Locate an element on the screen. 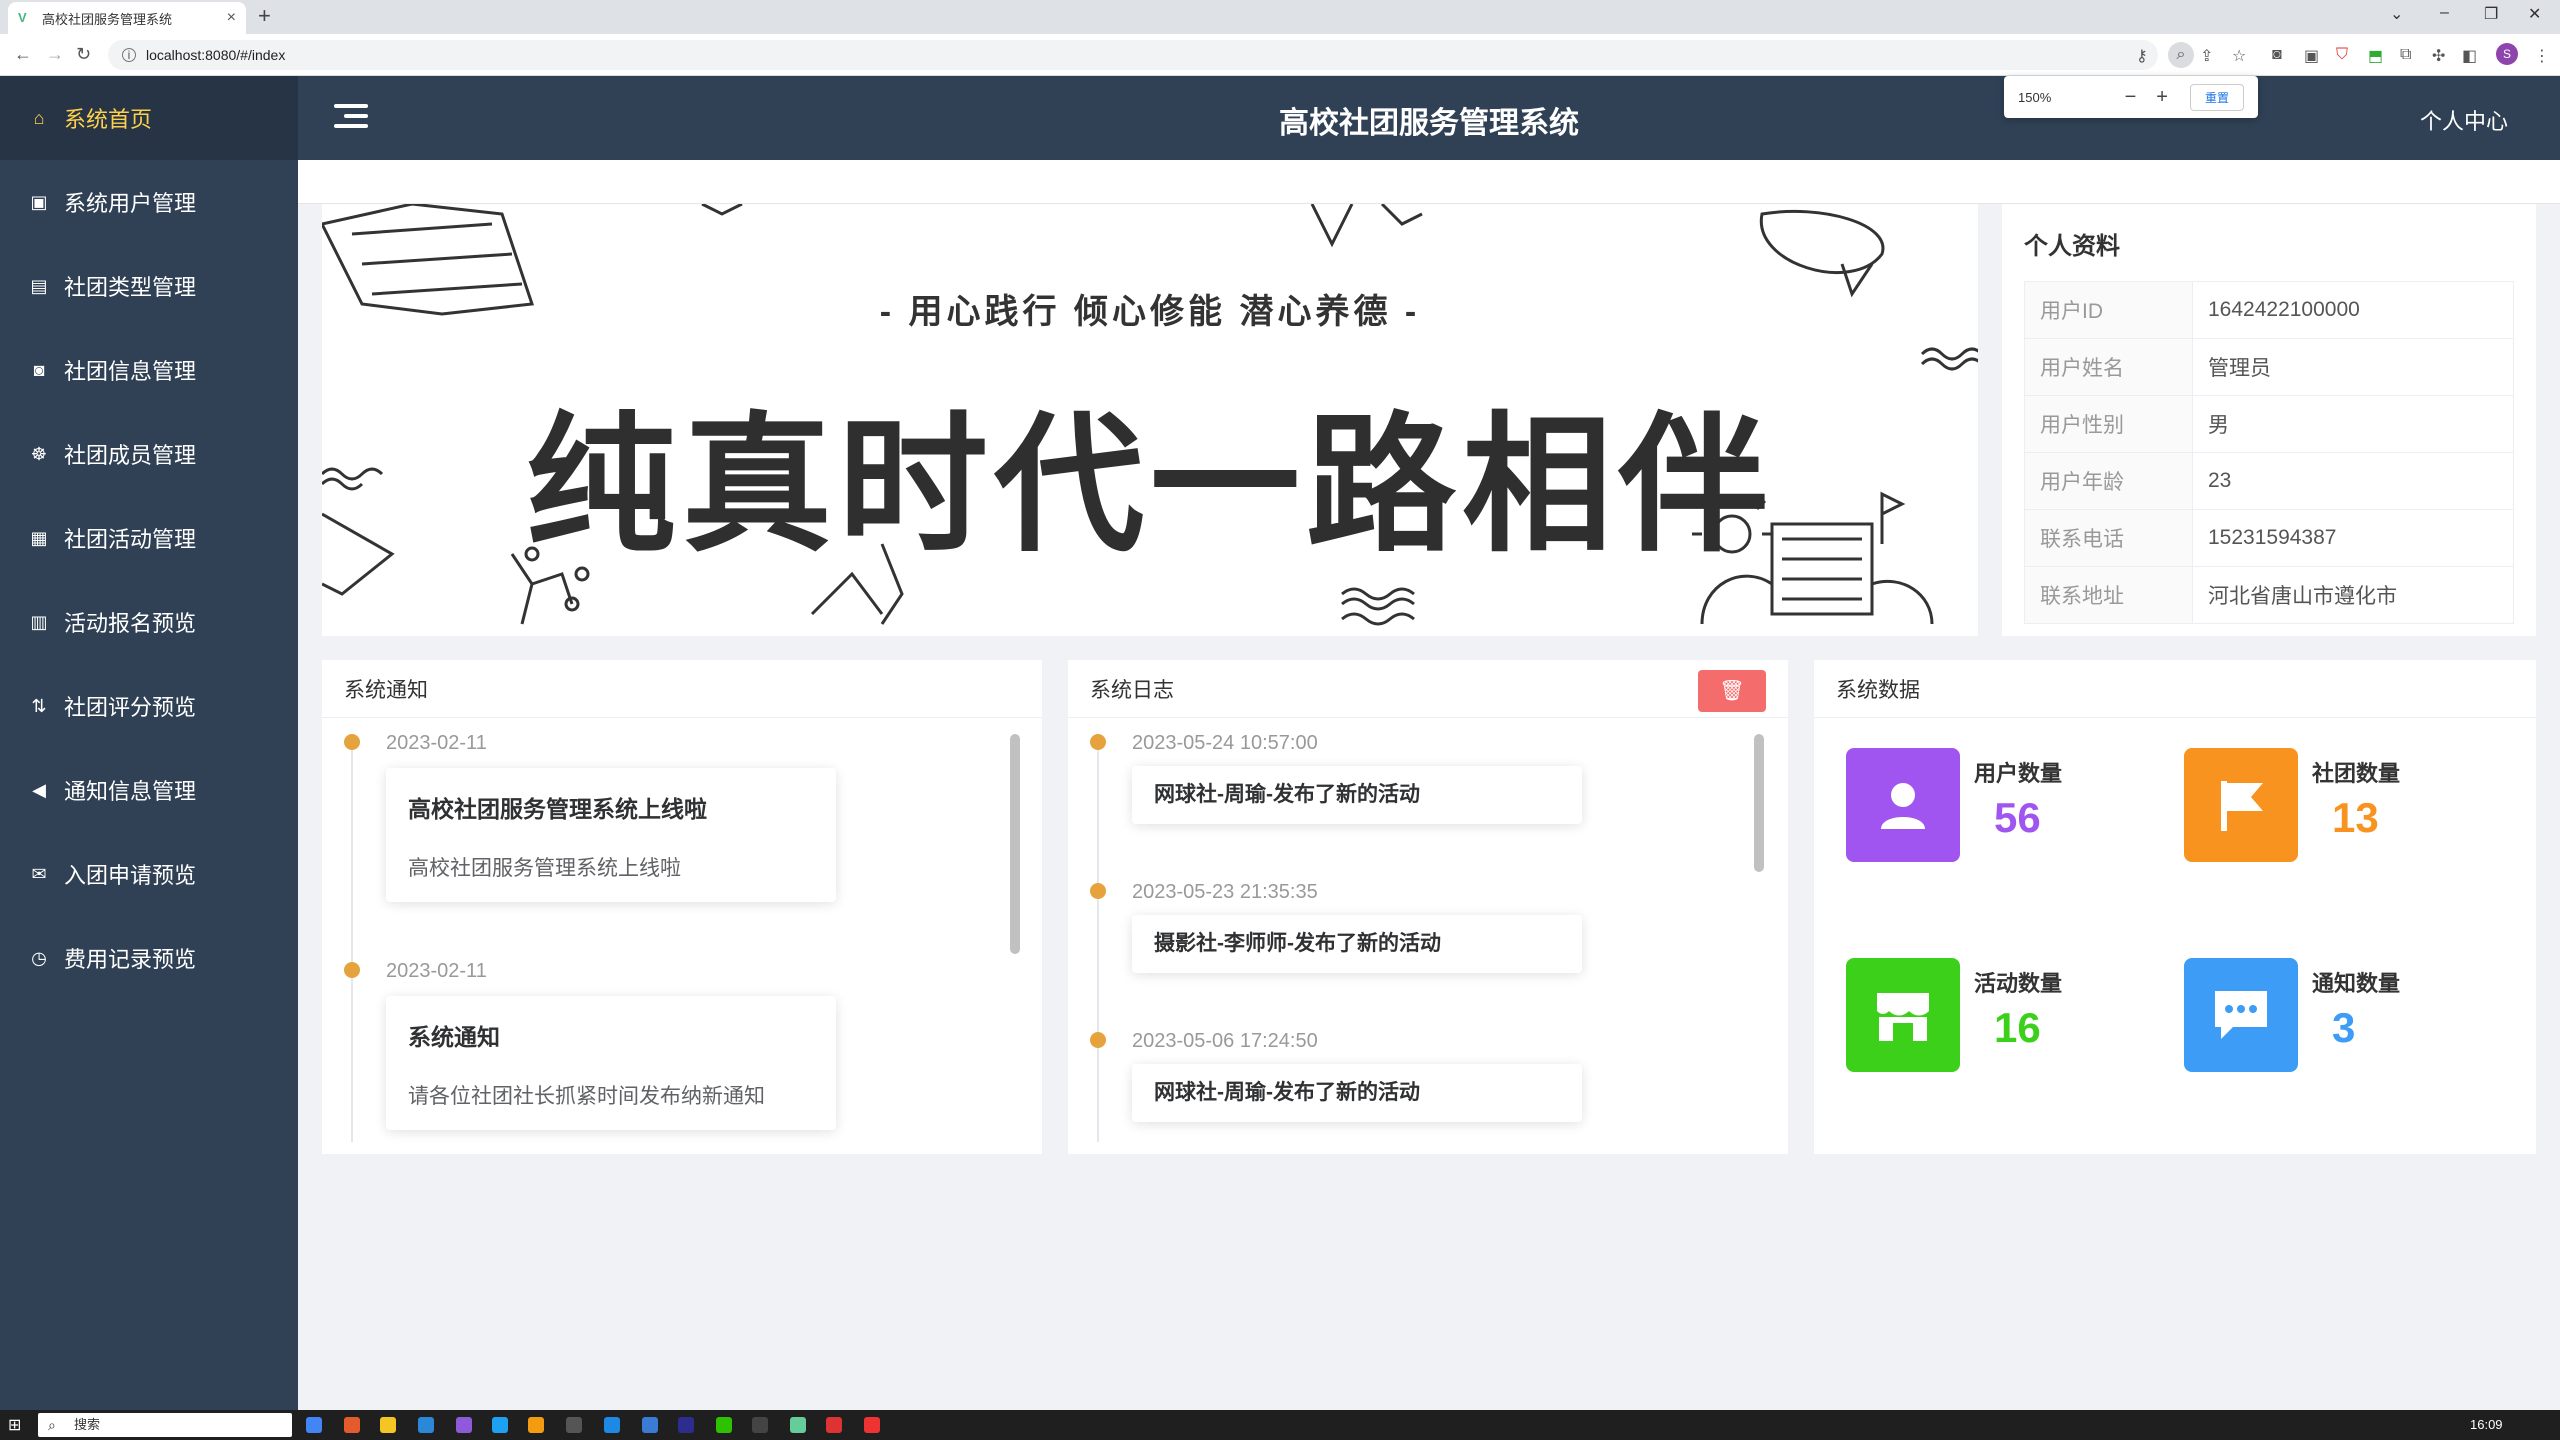 The image size is (2560, 1440). zoom-in-icon: + is located at coordinates (2162, 97).